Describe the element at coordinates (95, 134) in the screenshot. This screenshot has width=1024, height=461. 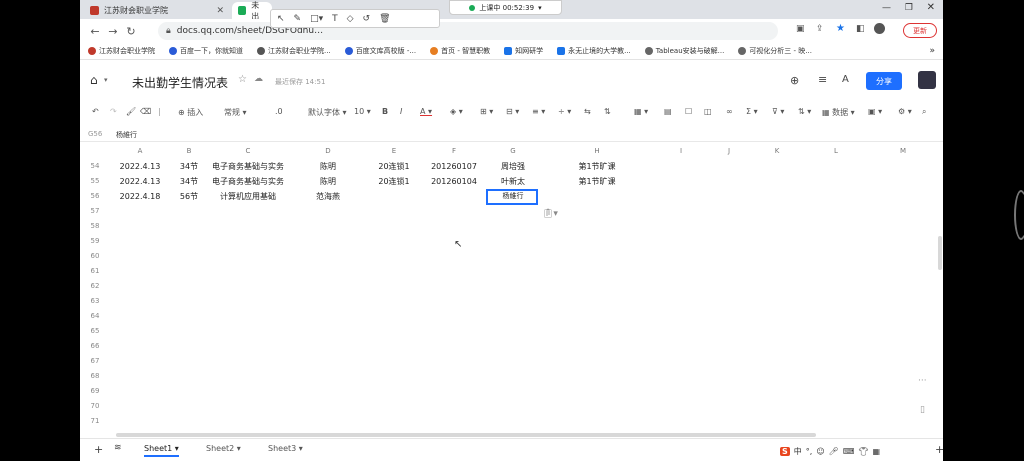
I see `cell-ref: G56` at that location.